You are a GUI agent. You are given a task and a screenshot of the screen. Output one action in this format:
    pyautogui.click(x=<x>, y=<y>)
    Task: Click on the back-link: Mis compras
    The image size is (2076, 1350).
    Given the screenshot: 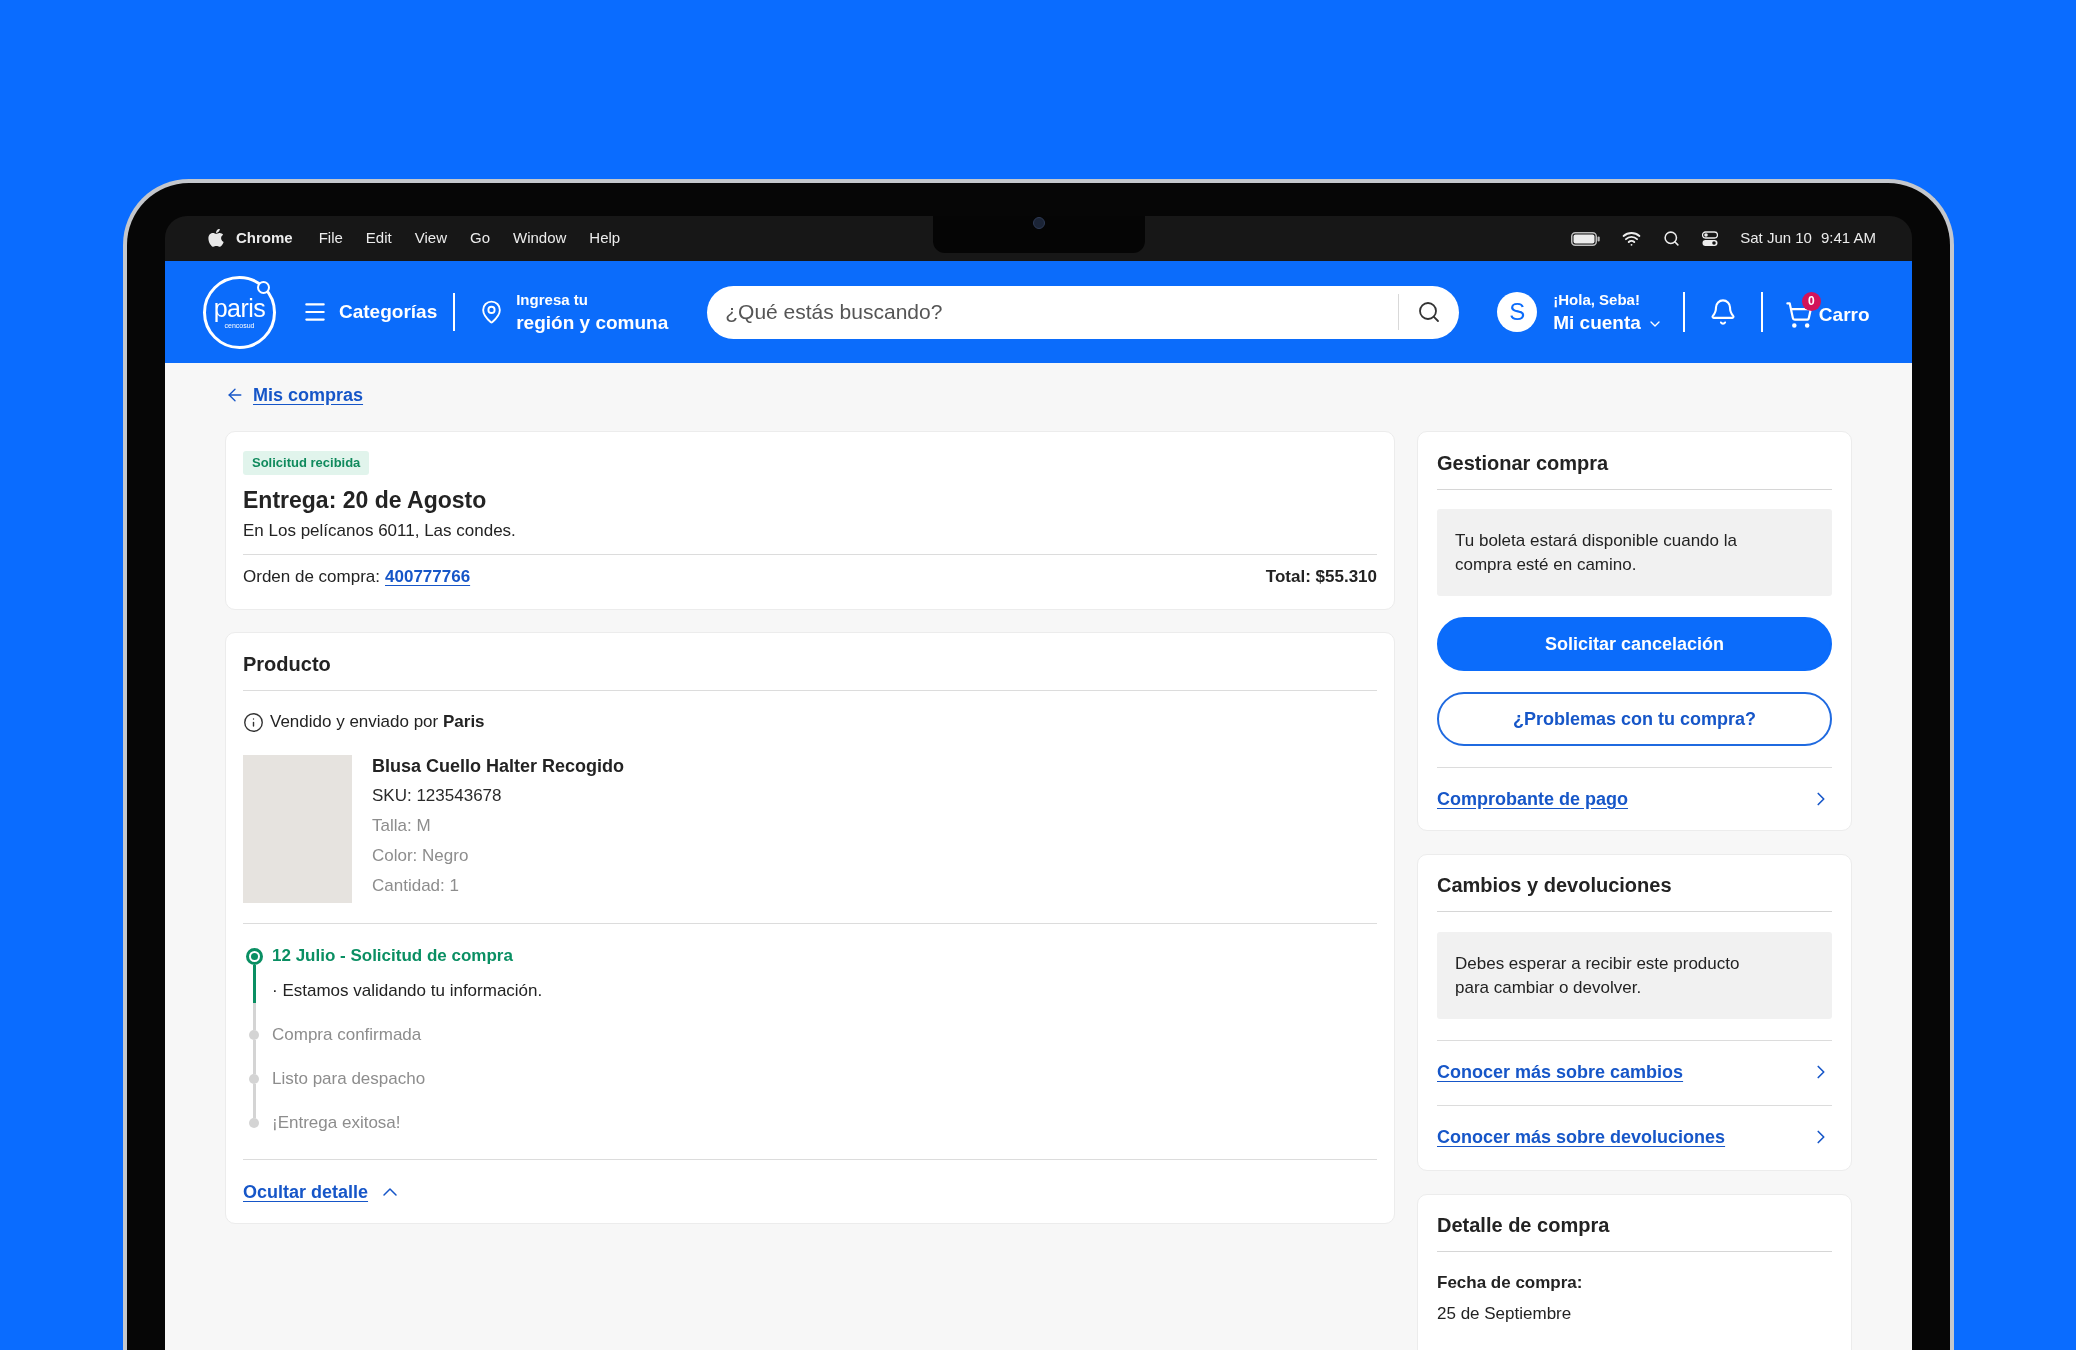 What is the action you would take?
    pyautogui.click(x=294, y=395)
    